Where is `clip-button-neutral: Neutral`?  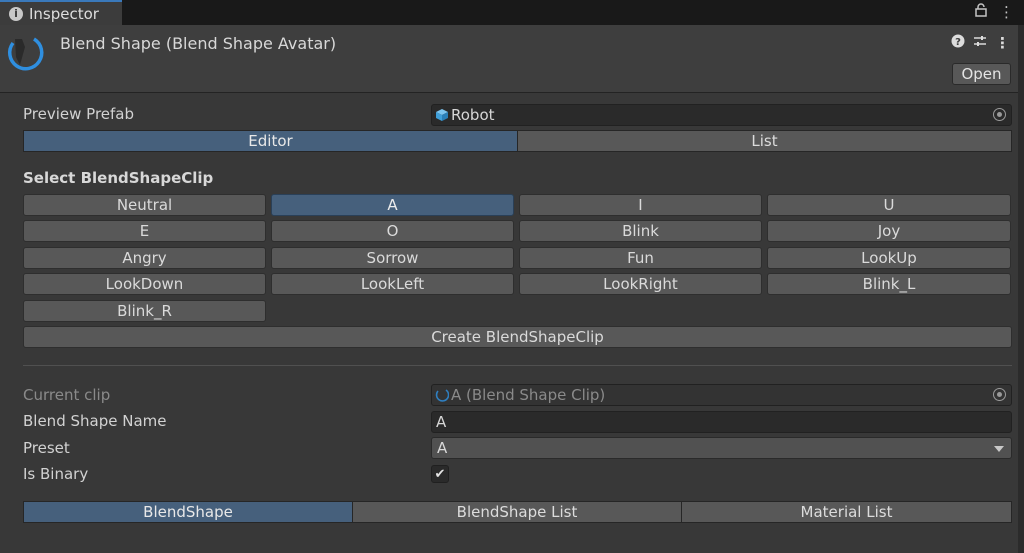 clip-button-neutral: Neutral is located at coordinates (144, 205).